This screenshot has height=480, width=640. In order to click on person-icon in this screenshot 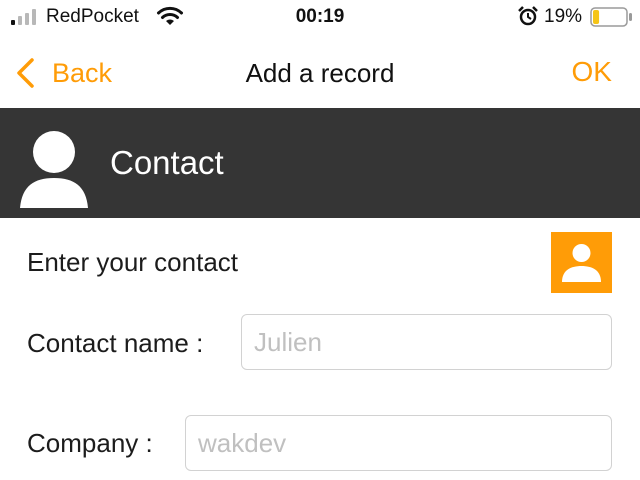, I will do `click(54, 169)`.